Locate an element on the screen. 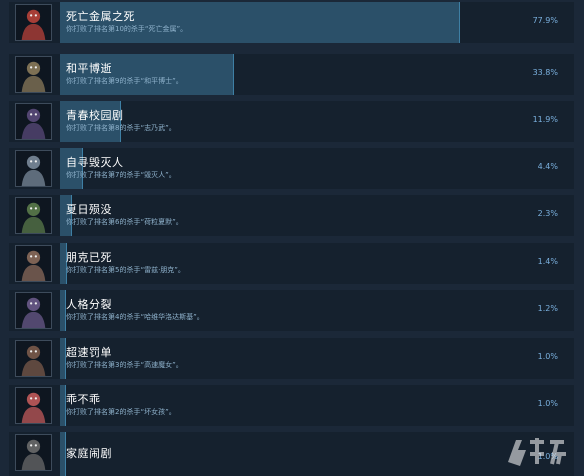 Image resolution: width=584 pixels, height=476 pixels. achievement-title: 乖不乖 is located at coordinates (83, 399).